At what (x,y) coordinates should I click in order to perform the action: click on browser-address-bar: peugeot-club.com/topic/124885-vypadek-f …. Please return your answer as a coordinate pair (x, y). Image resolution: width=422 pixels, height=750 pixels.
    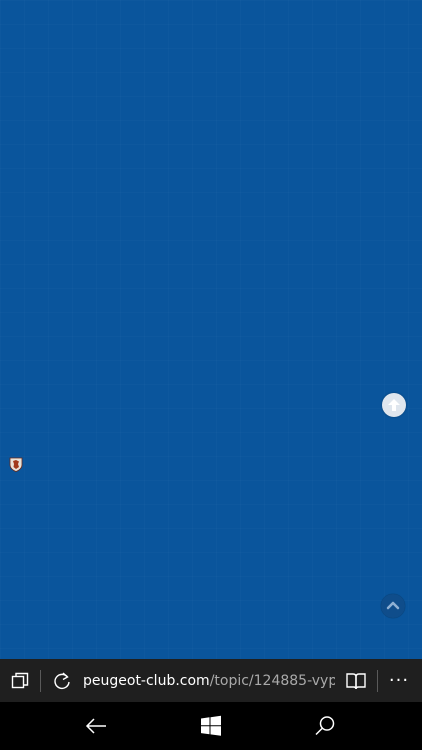
    Looking at the image, I should click on (211, 680).